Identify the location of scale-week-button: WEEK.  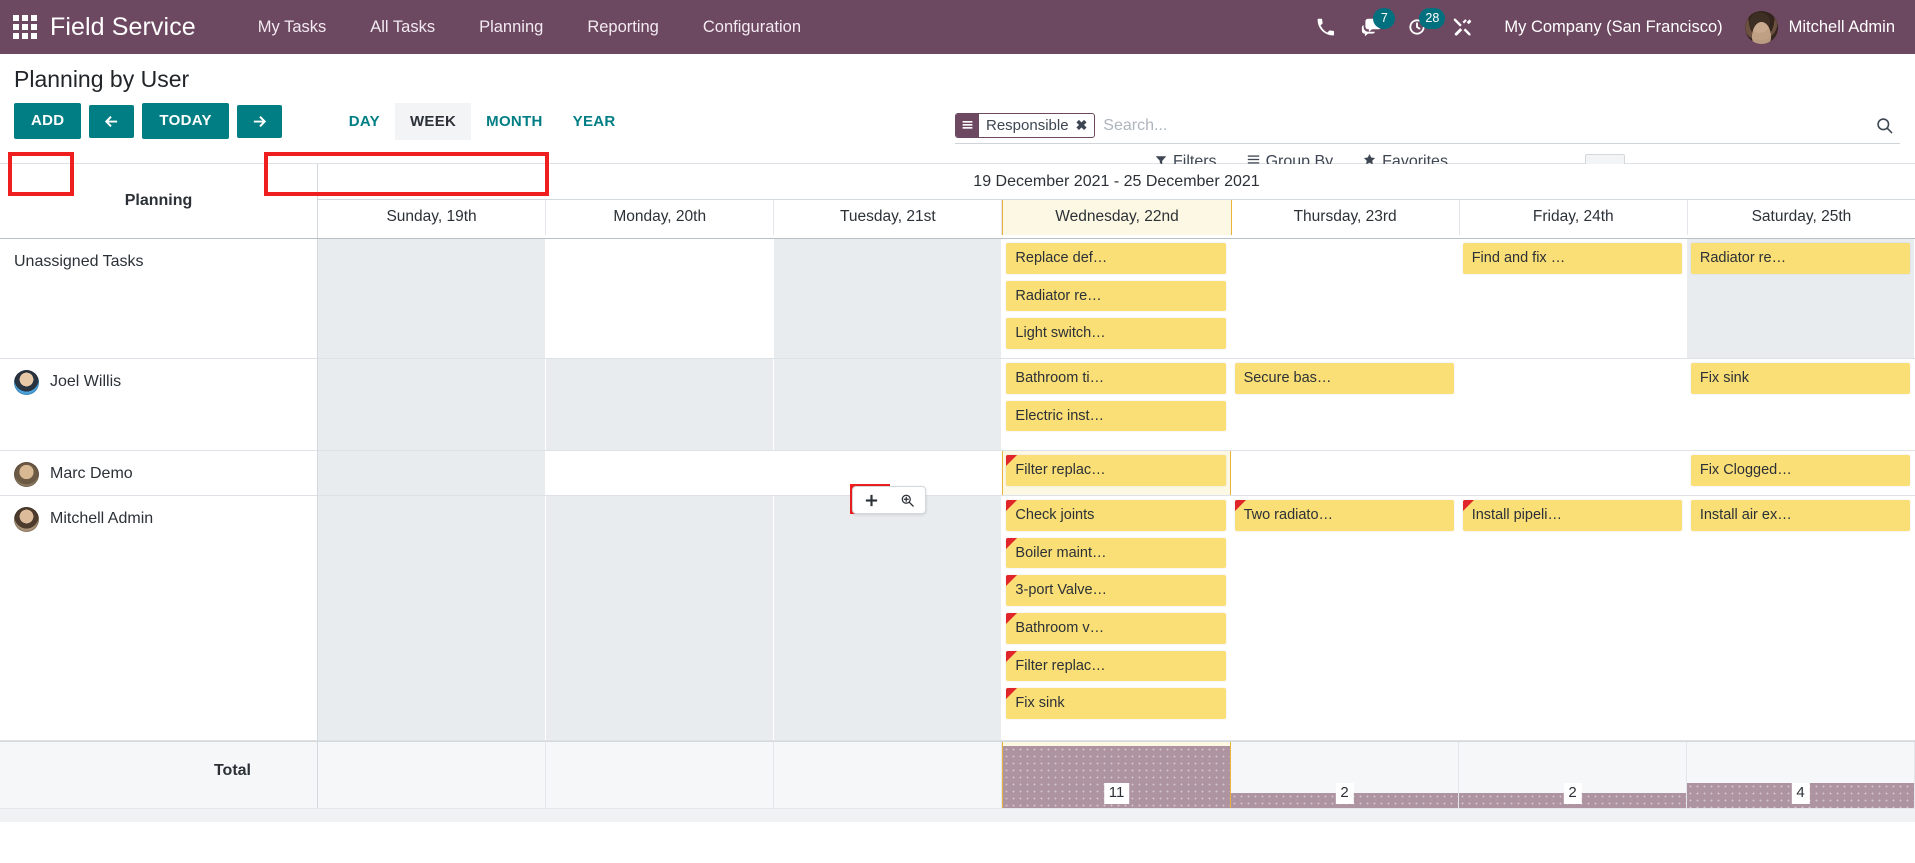
(433, 121).